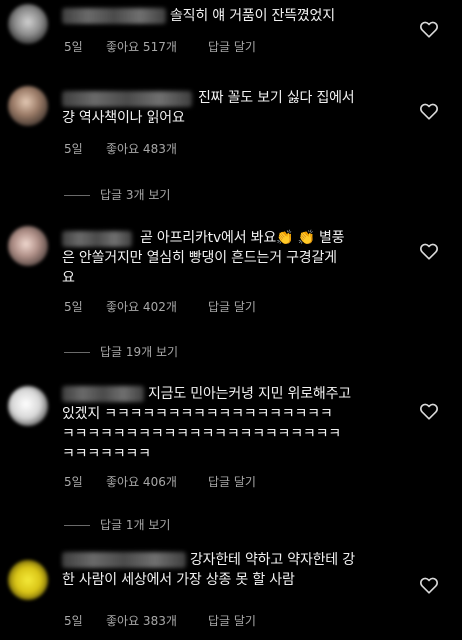  What do you see at coordinates (141, 620) in the screenshot?
I see `like-count: 좋아요 383개` at bounding box center [141, 620].